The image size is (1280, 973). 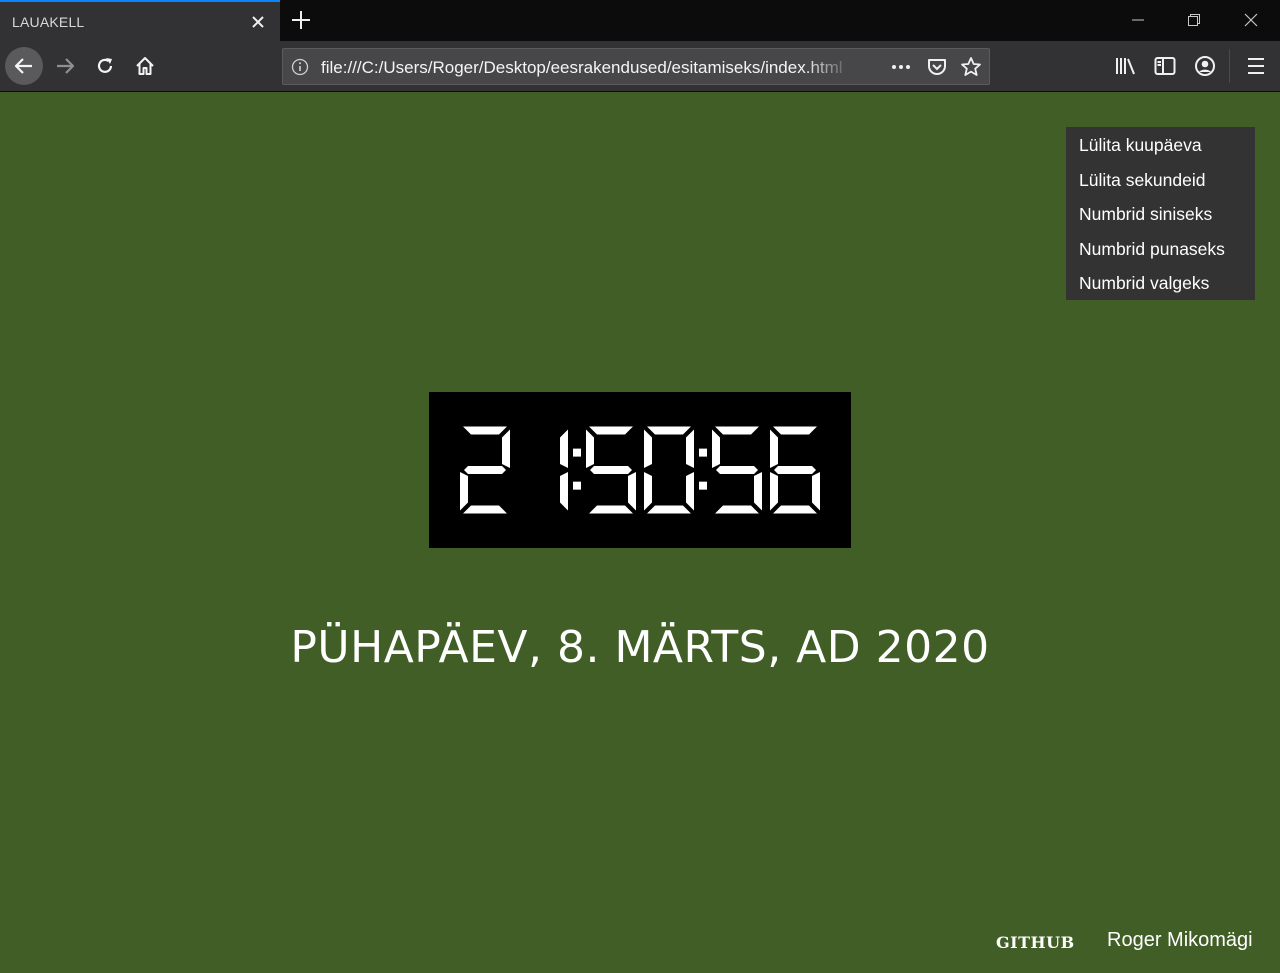 What do you see at coordinates (1035, 942) in the screenshot?
I see `github-link: GITHUB` at bounding box center [1035, 942].